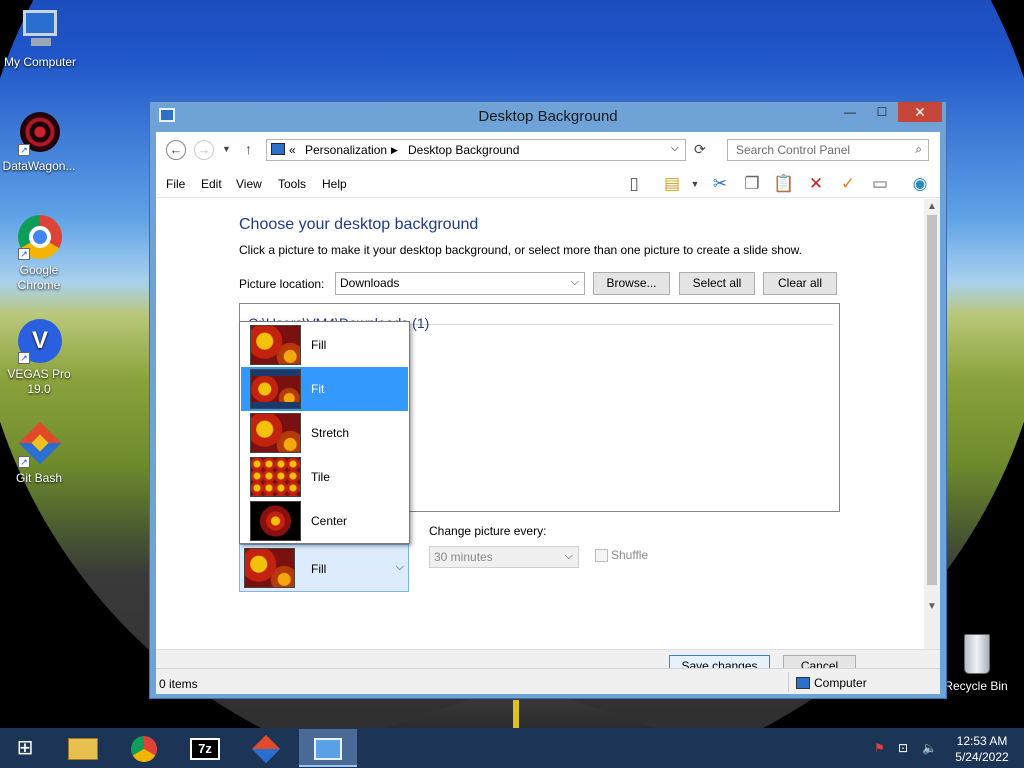  What do you see at coordinates (324, 477) in the screenshot?
I see `position-option-tile: Tile` at bounding box center [324, 477].